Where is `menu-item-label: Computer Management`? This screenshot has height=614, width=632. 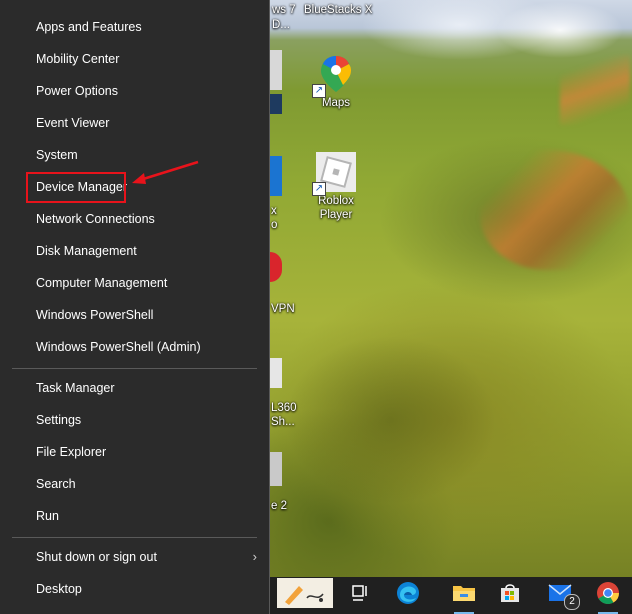
menu-item-label: Computer Management is located at coordinates (102, 283).